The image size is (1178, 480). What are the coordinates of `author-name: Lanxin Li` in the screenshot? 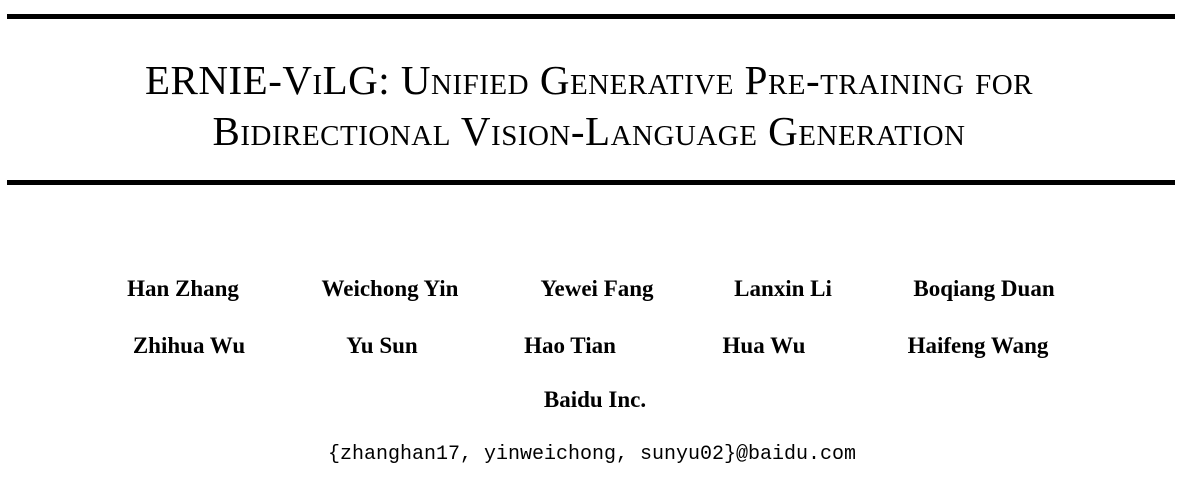 It's located at (783, 288).